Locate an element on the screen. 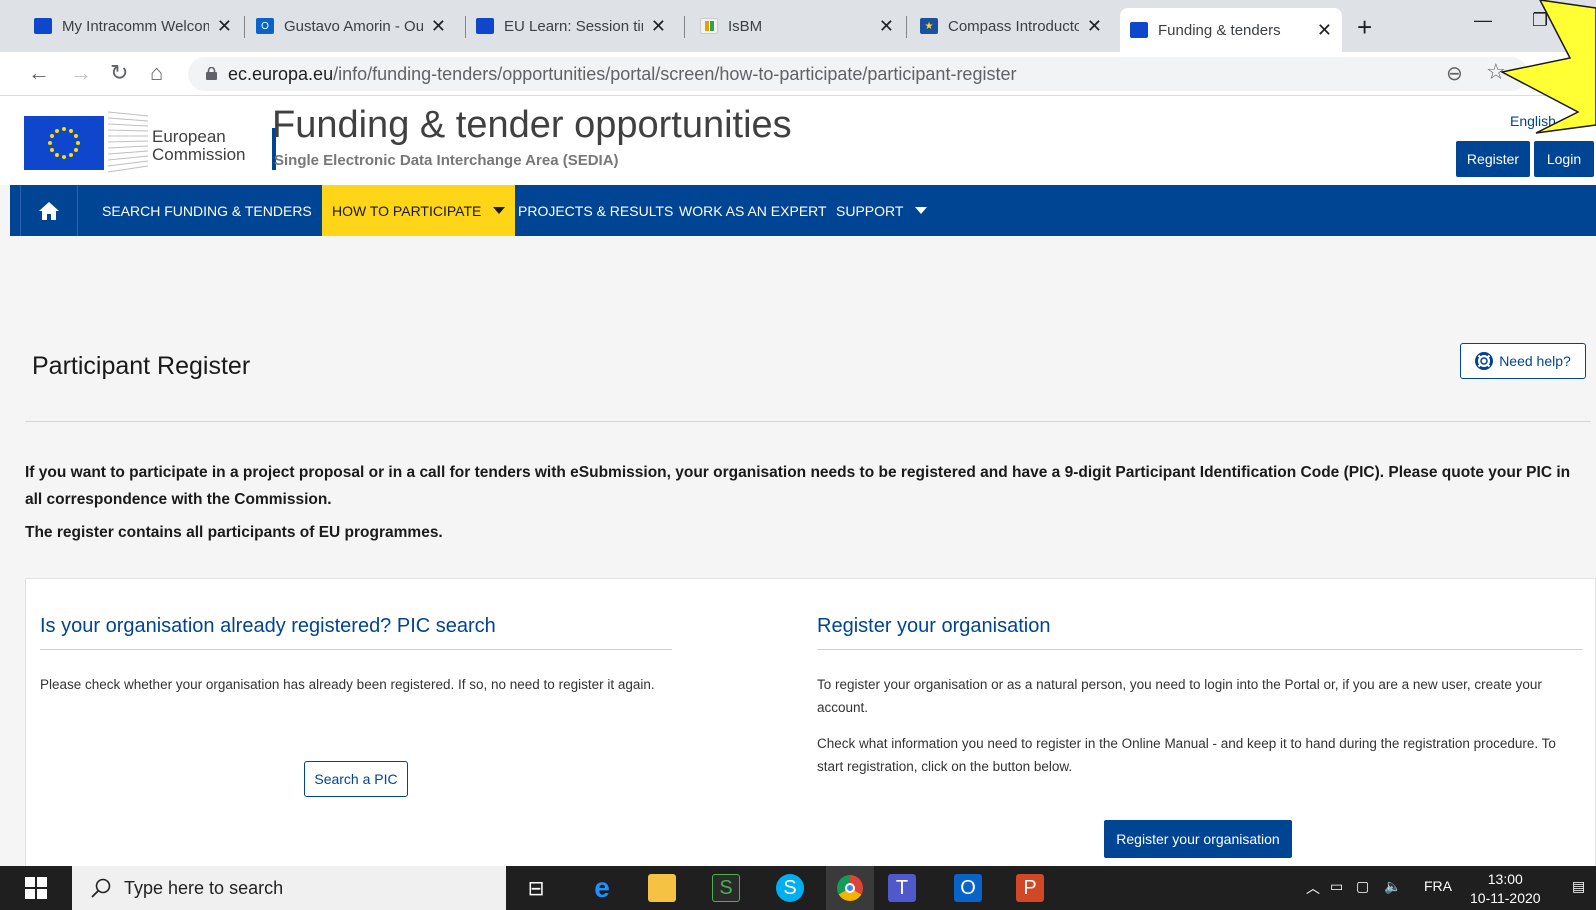  tab-title: EU Learn: Session time is located at coordinates (573, 26).